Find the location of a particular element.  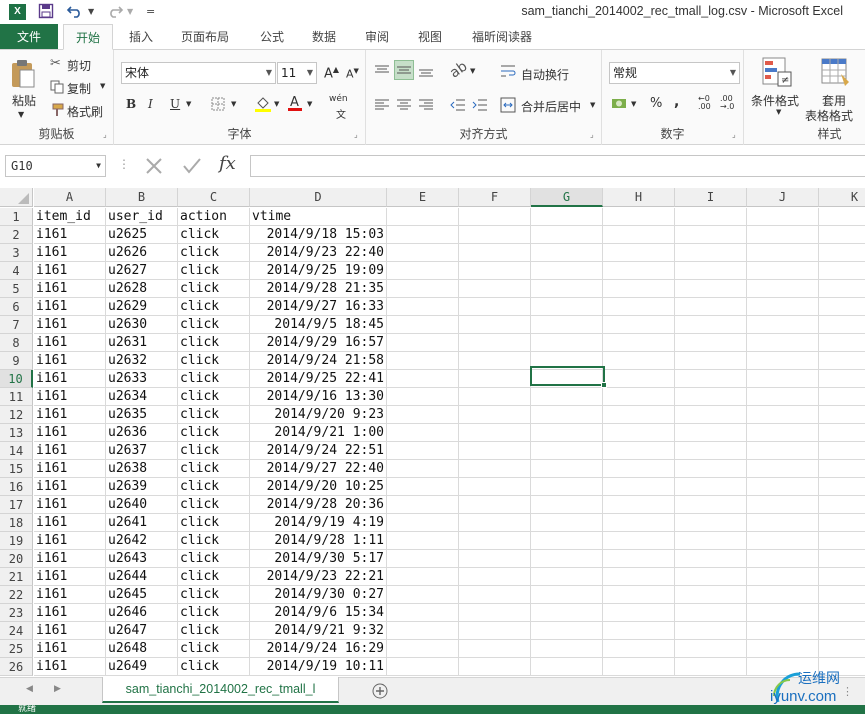

cell-i12 is located at coordinates (711, 415).